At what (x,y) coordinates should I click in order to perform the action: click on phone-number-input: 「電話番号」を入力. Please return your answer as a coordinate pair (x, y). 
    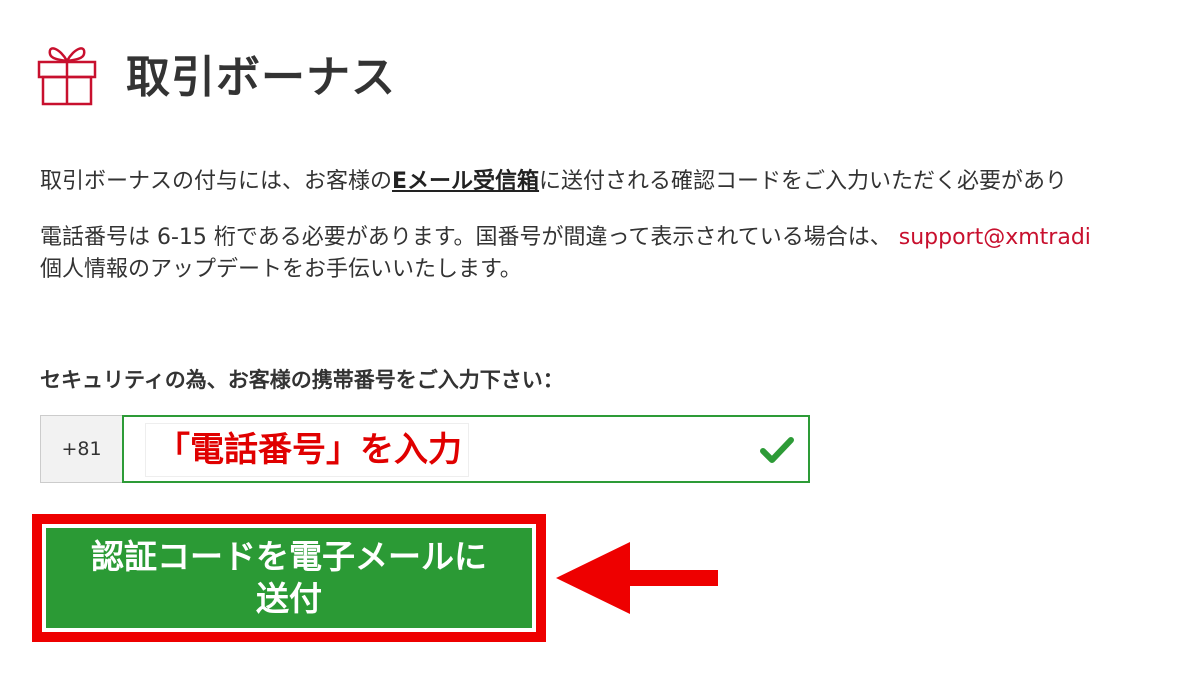
    Looking at the image, I should click on (466, 449).